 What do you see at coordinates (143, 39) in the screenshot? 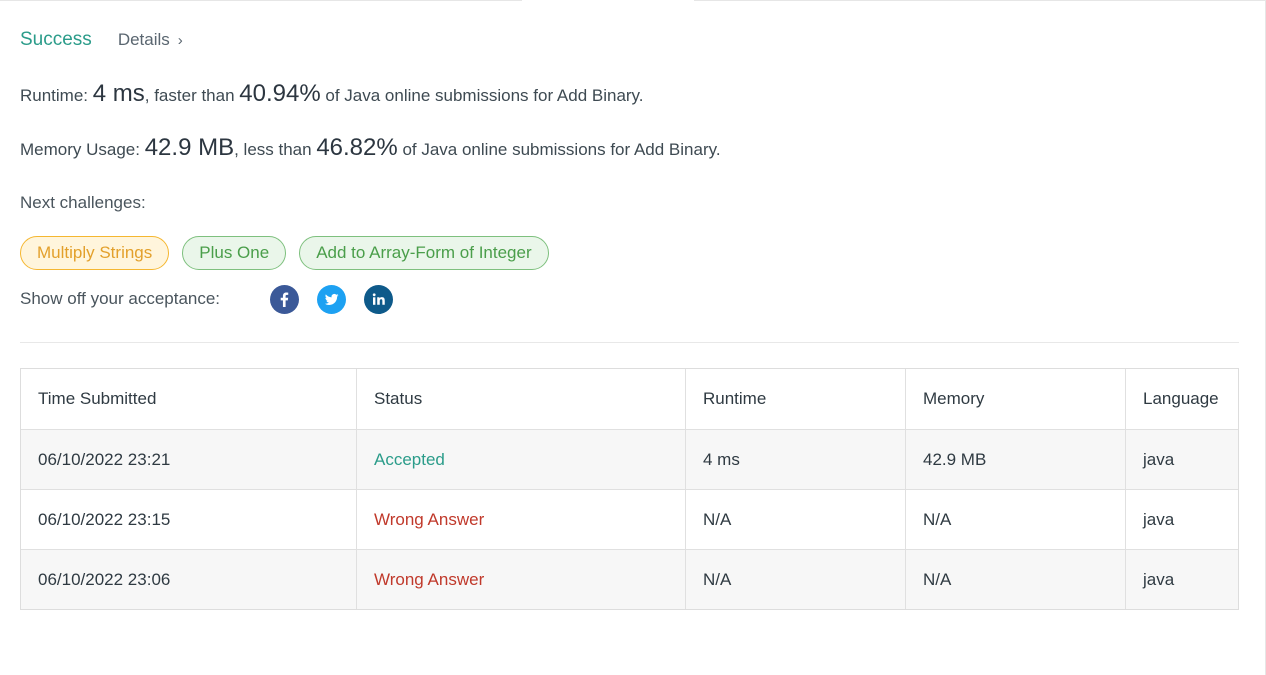
I see `details-label: Details` at bounding box center [143, 39].